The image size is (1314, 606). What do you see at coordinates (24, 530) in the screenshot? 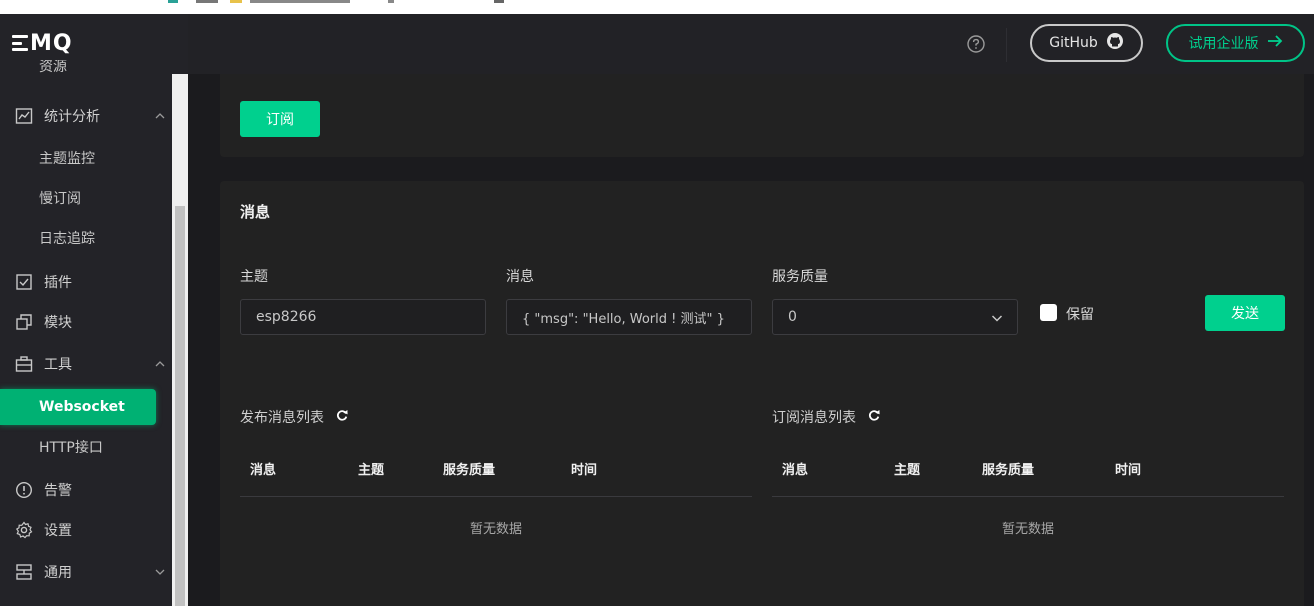
I see `gear-icon` at bounding box center [24, 530].